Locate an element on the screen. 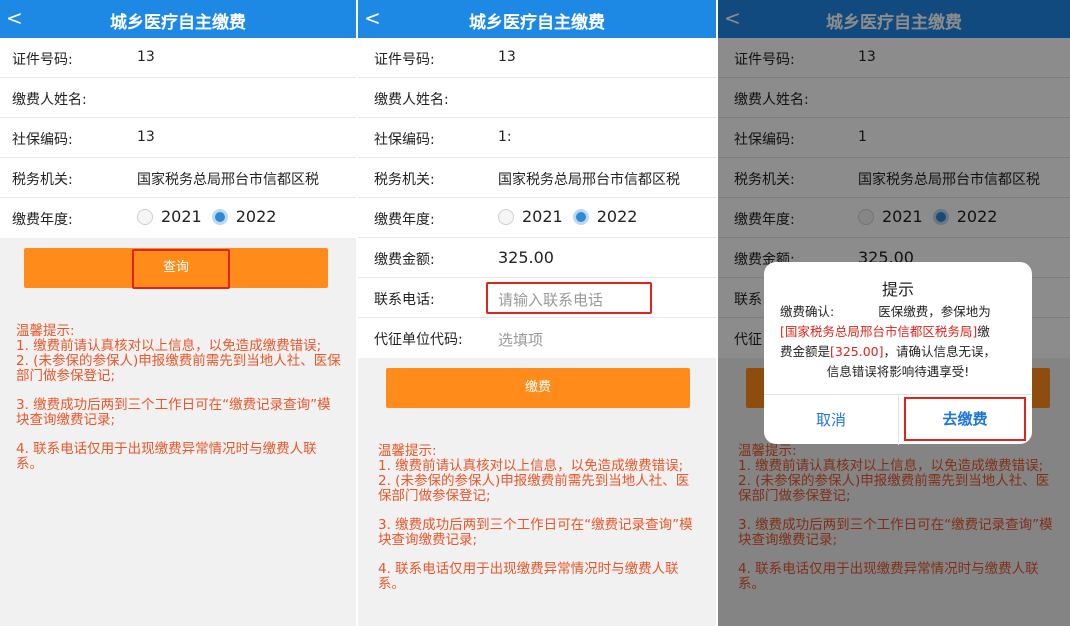  dialog-msg-prefix: 缴费确认: is located at coordinates (807, 311).